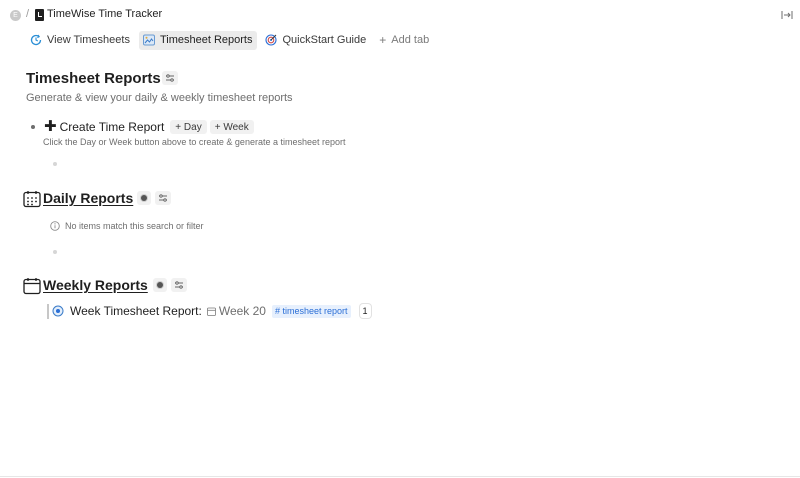 The height and width of the screenshot is (478, 800). Describe the element at coordinates (93, 78) in the screenshot. I see `page-title: Timesheet Reports` at that location.